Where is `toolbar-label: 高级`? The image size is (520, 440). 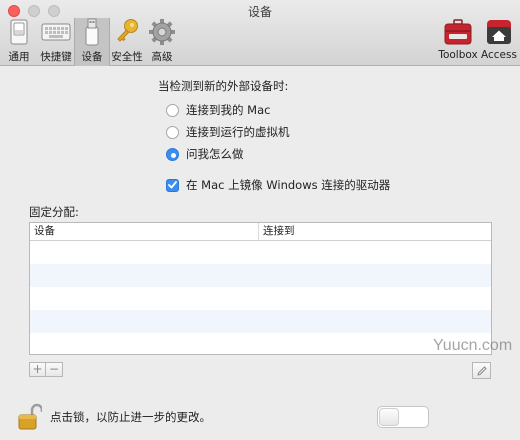 toolbar-label: 高级 is located at coordinates (162, 57).